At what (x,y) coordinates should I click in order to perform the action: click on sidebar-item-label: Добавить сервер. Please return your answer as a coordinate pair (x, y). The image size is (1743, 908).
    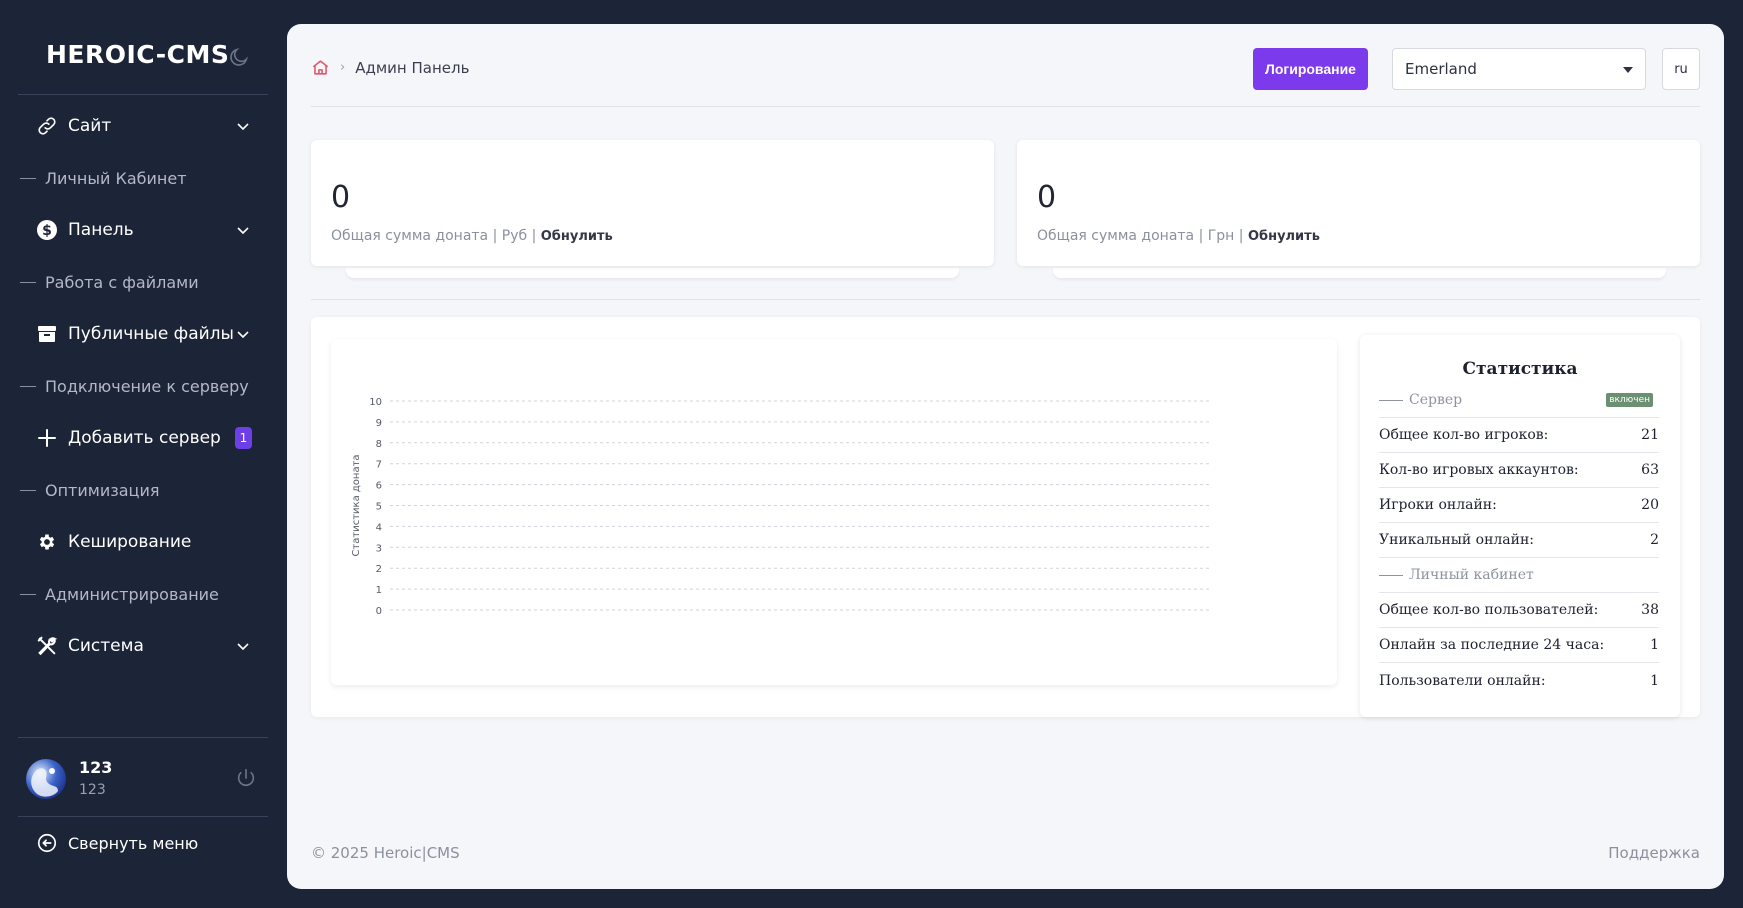
    Looking at the image, I should click on (144, 438).